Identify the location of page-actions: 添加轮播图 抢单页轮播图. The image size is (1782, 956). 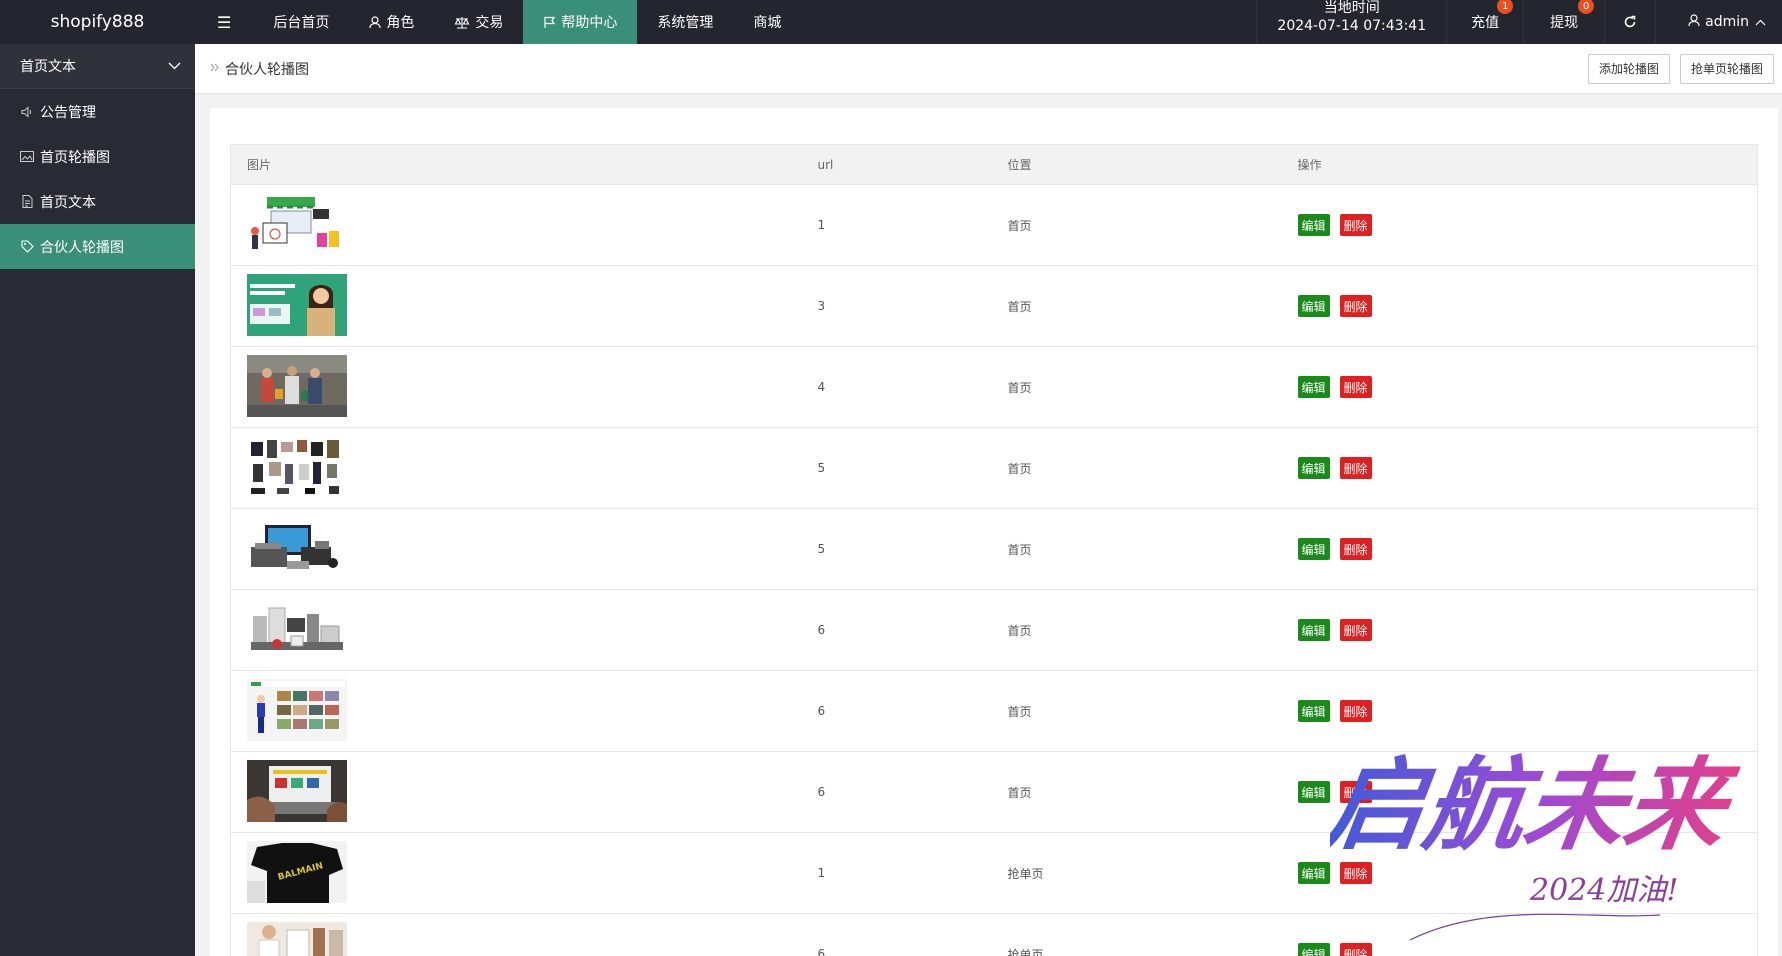
(1684, 68).